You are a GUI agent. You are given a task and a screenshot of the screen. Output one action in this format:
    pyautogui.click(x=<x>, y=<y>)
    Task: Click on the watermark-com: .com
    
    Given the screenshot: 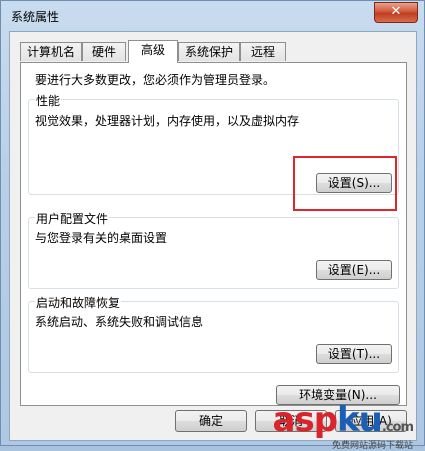 What is the action you would take?
    pyautogui.click(x=397, y=427)
    